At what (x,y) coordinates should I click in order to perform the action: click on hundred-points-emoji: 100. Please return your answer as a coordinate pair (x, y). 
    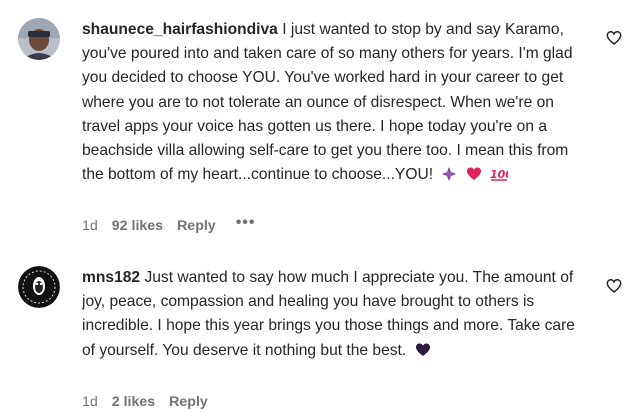
    Looking at the image, I should click on (501, 178).